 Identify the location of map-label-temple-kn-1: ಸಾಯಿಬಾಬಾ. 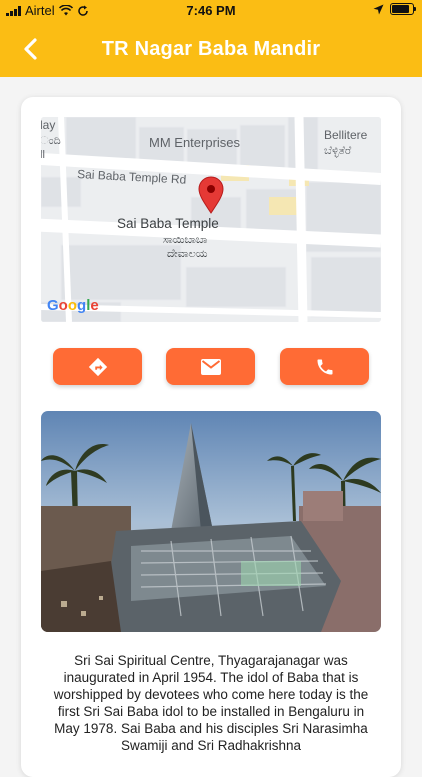
(185, 240).